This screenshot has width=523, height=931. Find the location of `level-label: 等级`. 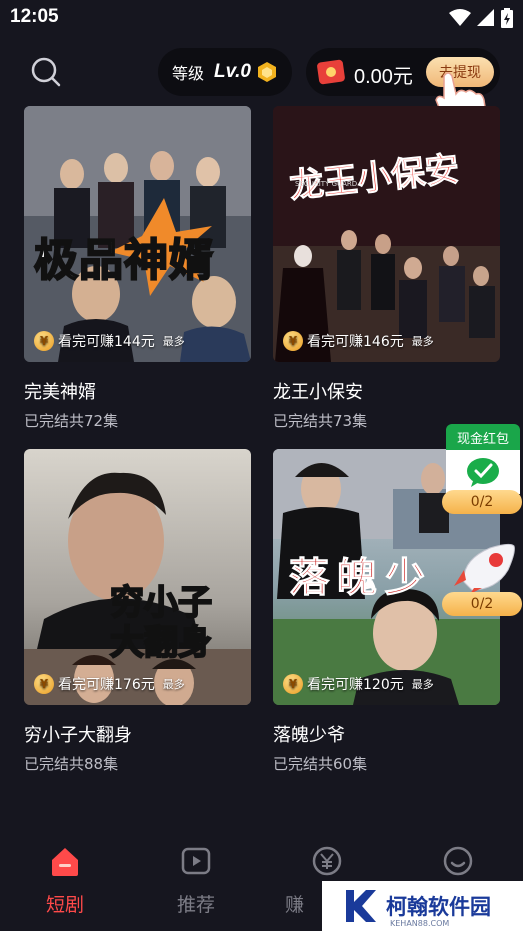

level-label: 等级 is located at coordinates (188, 73).